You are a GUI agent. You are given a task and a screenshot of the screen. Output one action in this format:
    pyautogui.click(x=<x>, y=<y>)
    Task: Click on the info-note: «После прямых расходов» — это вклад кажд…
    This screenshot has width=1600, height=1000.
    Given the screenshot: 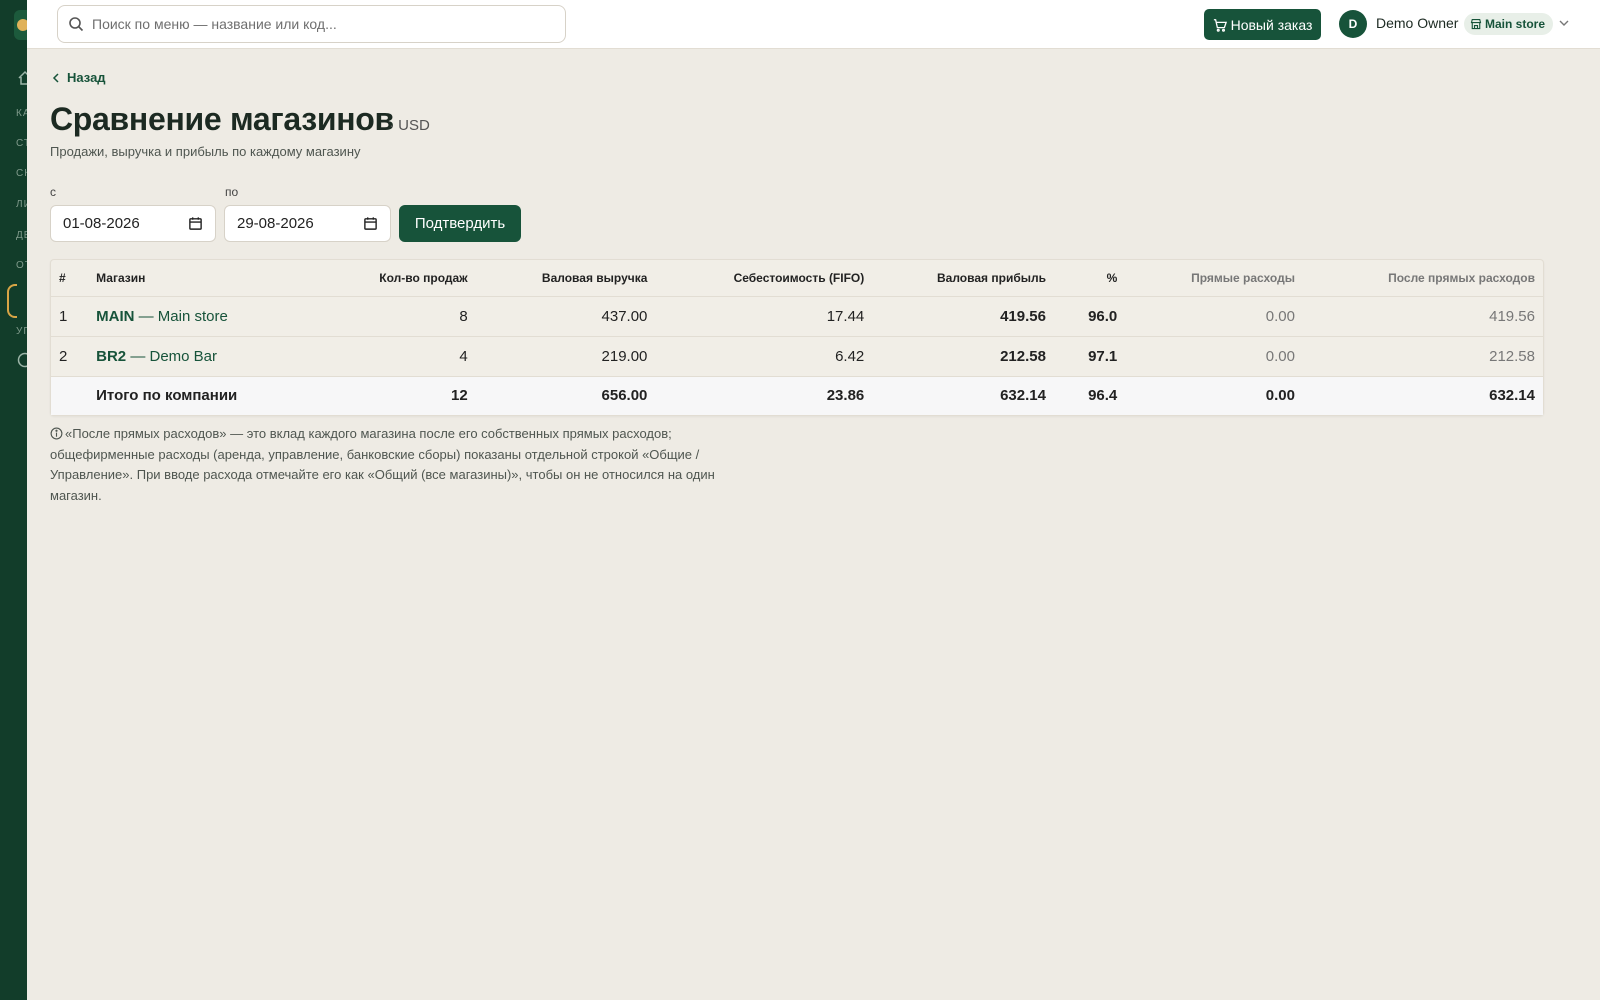 What is the action you would take?
    pyautogui.click(x=410, y=465)
    